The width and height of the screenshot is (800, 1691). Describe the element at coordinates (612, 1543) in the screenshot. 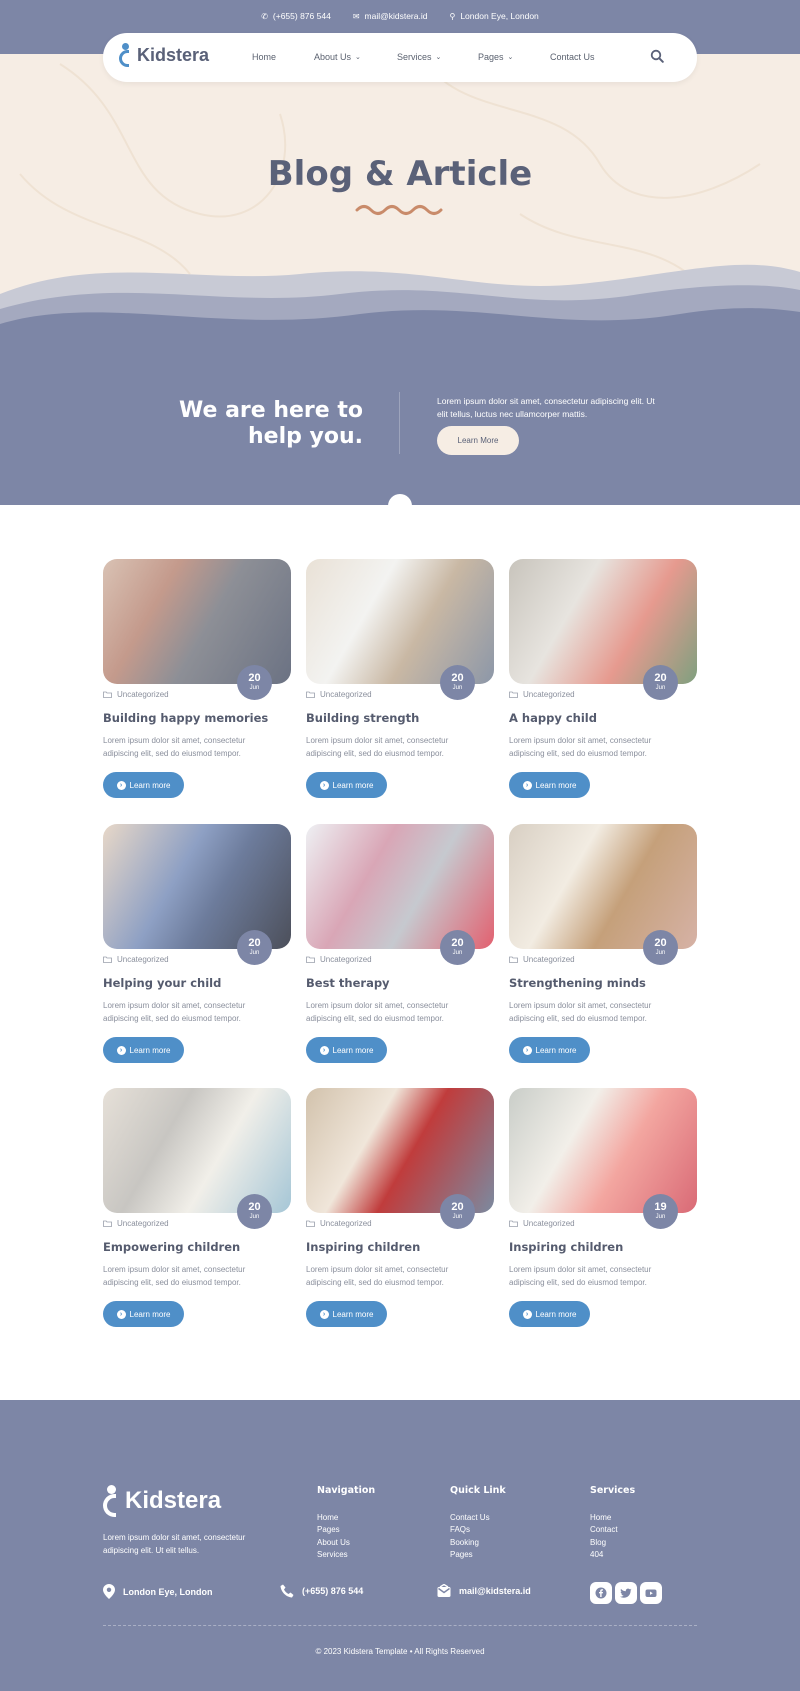

I see `footer-link: Blog` at that location.